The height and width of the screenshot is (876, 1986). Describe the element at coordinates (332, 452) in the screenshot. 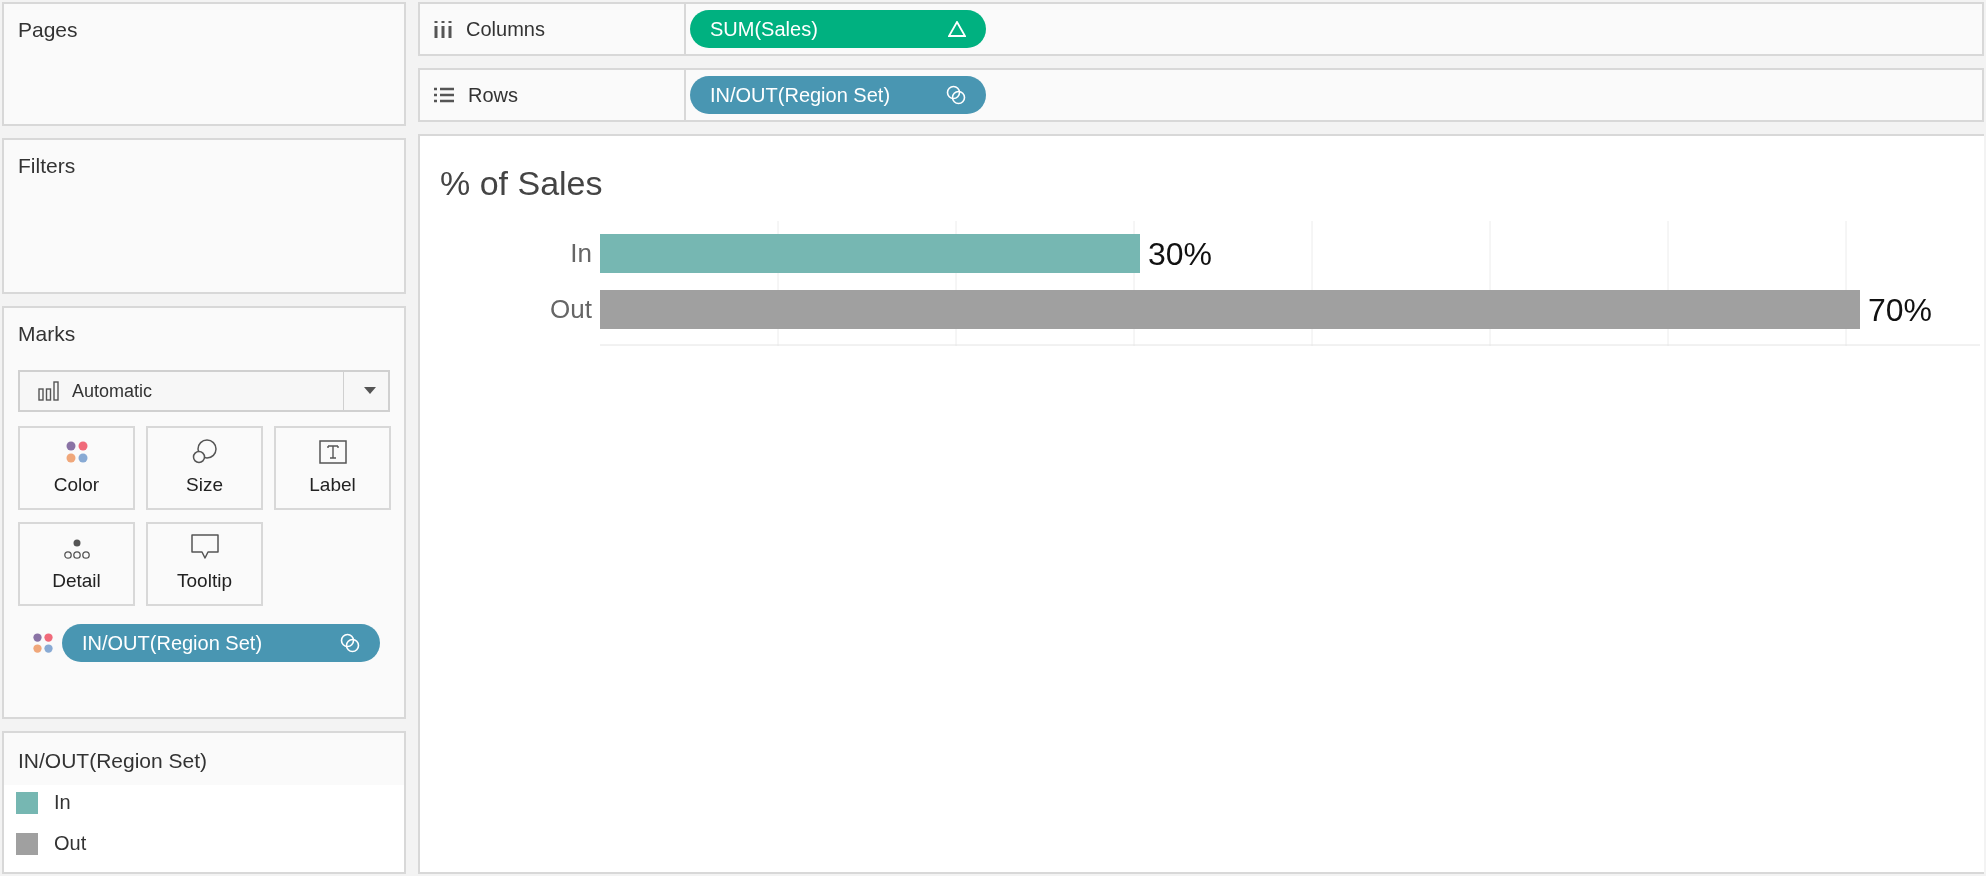

I see `text-label-icon` at that location.